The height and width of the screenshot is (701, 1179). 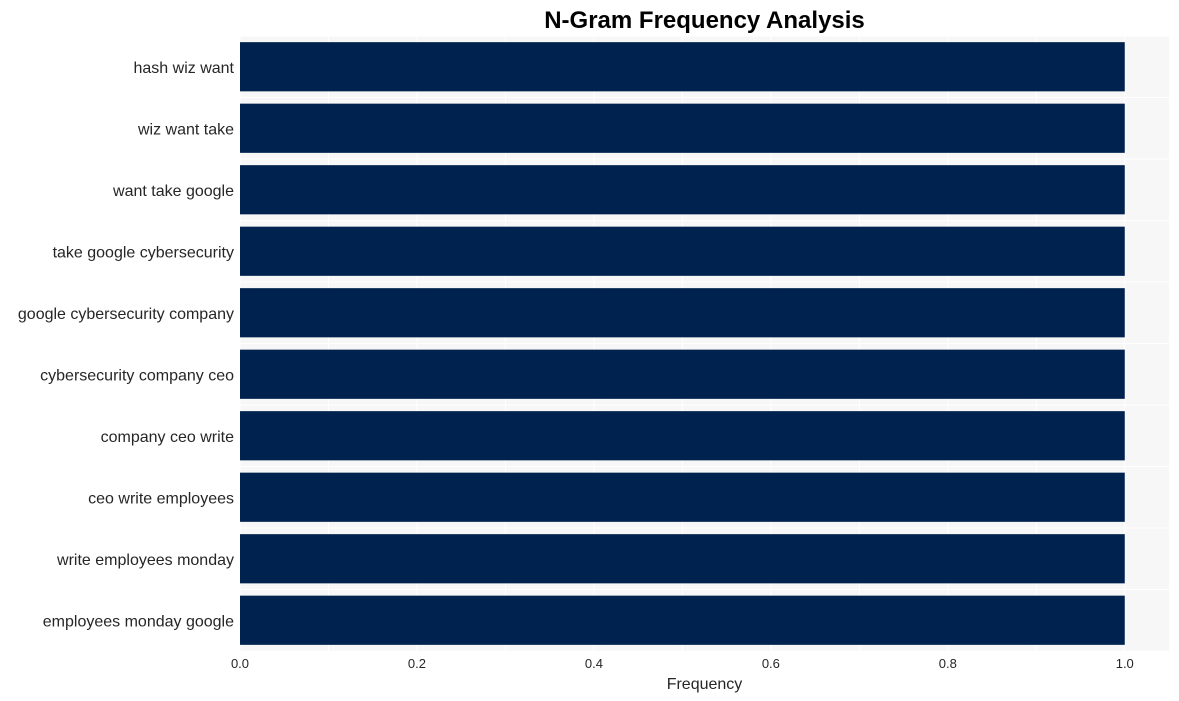 What do you see at coordinates (682, 663) in the screenshot?
I see `x-axis-ticks: 0.0 0.2 0.4 0.6 0.8 1.0` at bounding box center [682, 663].